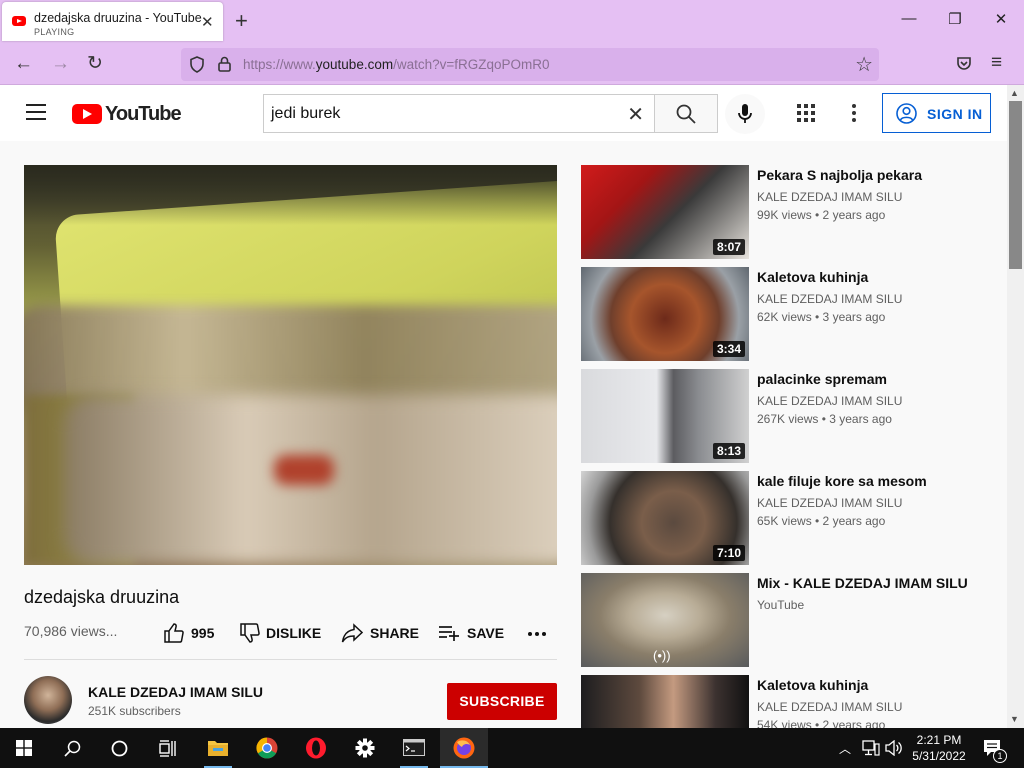 The height and width of the screenshot is (768, 1024). I want to click on video-thumbnail: 3:34, so click(665, 314).